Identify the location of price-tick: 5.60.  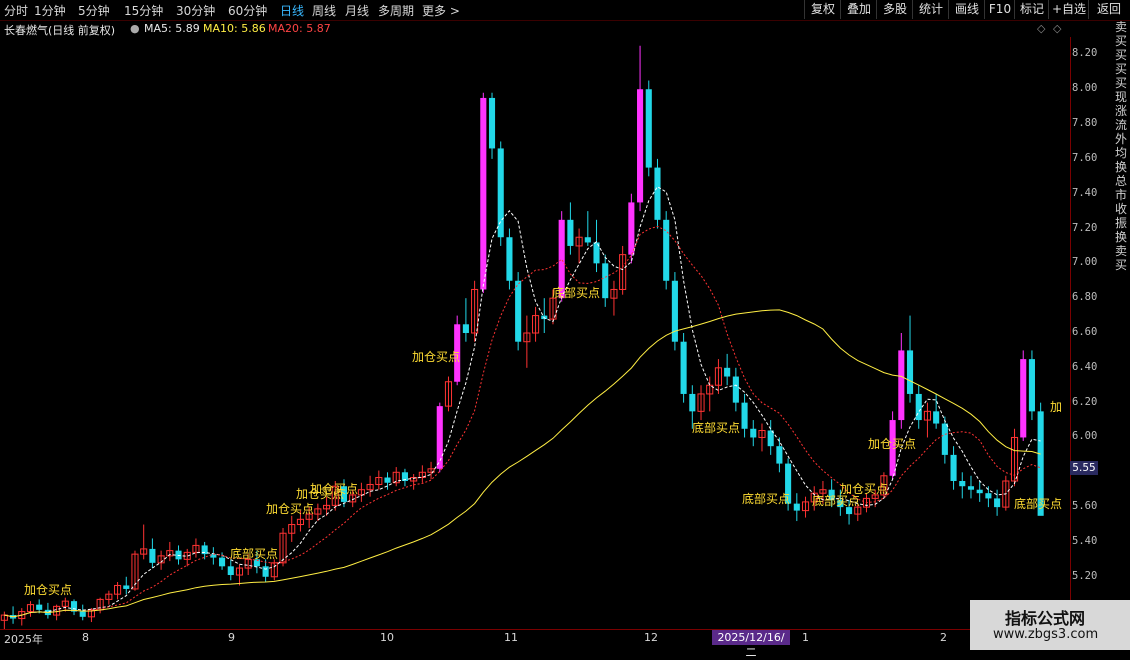
(1085, 506).